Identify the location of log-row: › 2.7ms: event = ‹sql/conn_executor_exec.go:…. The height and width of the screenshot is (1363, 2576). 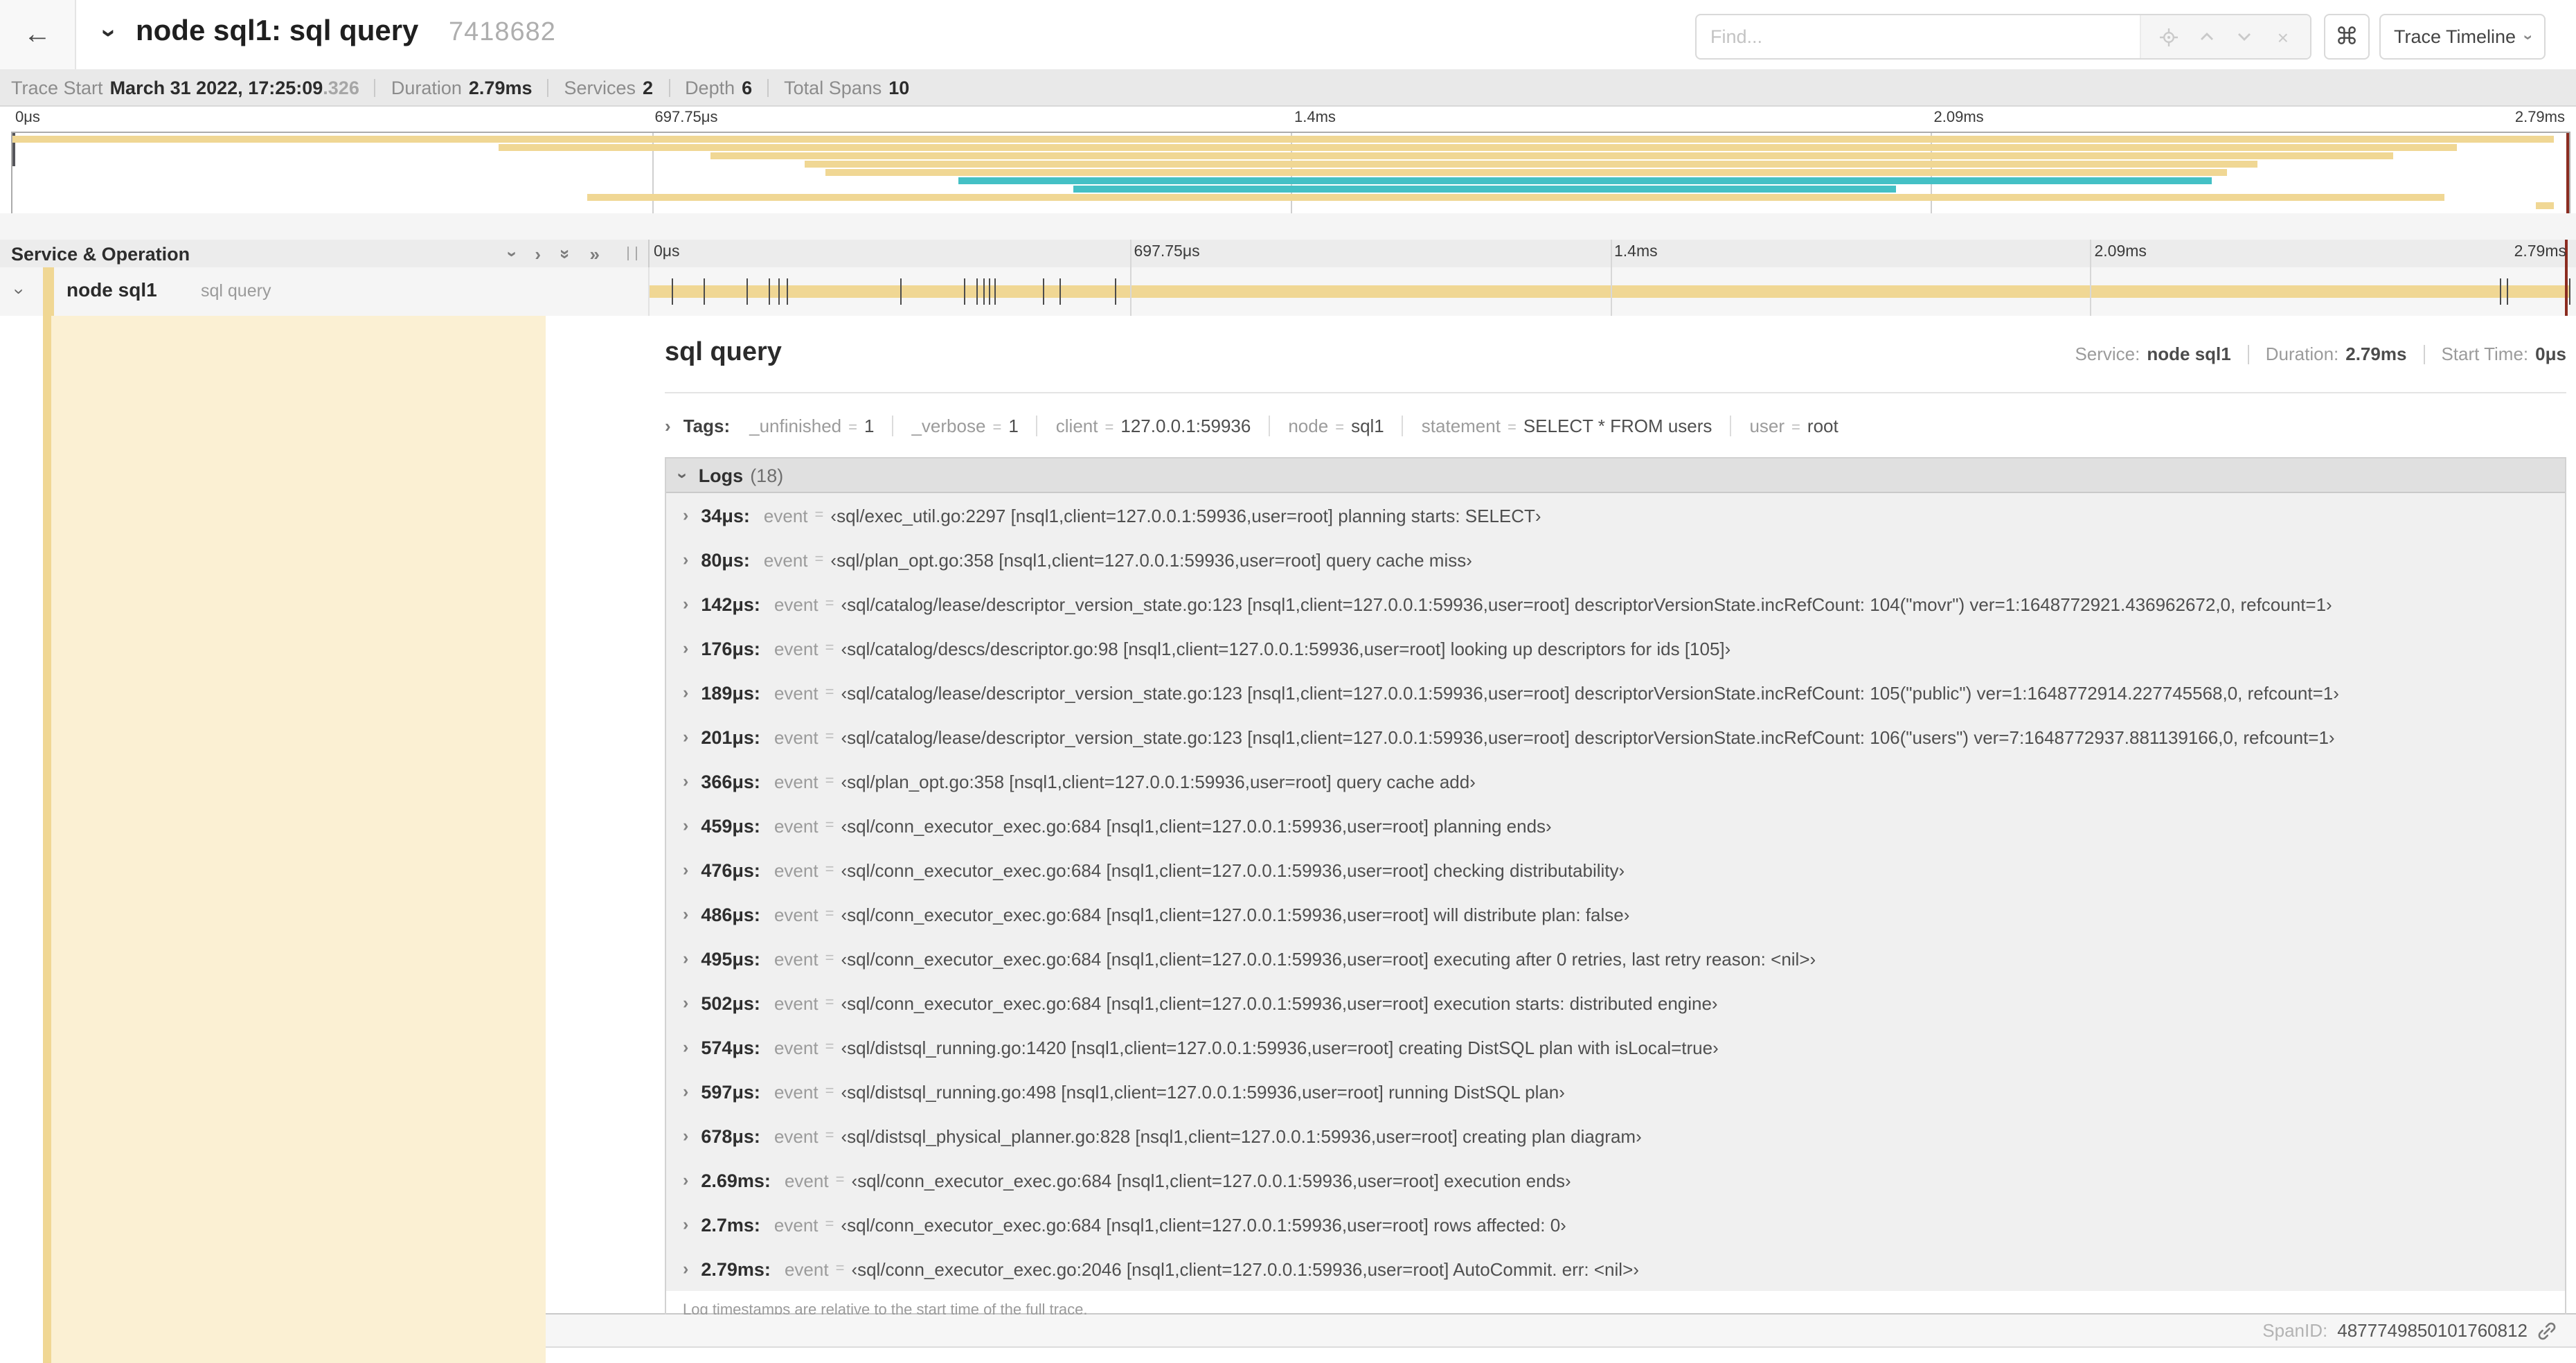
(1615, 1225).